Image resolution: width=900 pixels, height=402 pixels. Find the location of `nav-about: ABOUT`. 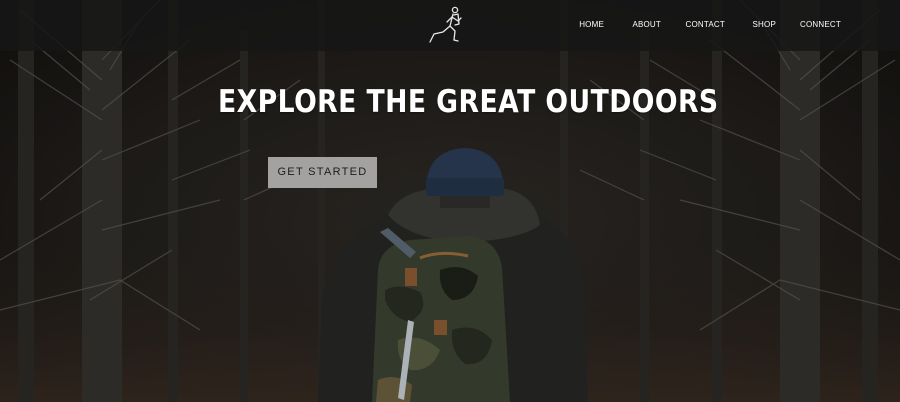

nav-about: ABOUT is located at coordinates (646, 24).